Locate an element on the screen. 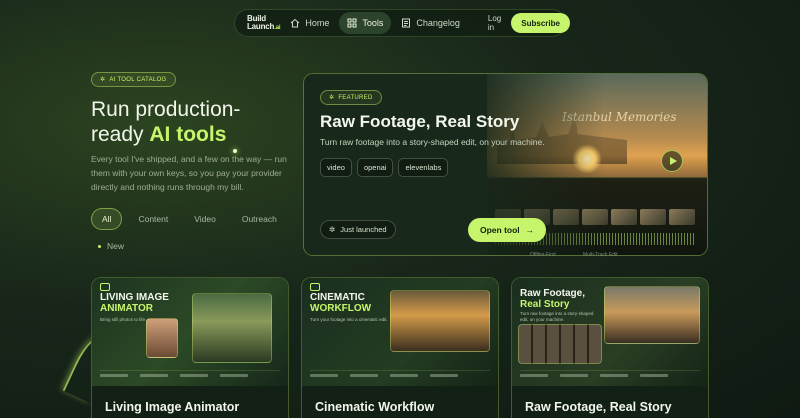 The height and width of the screenshot is (418, 800). open-tool-label: Open tool is located at coordinates (500, 230).